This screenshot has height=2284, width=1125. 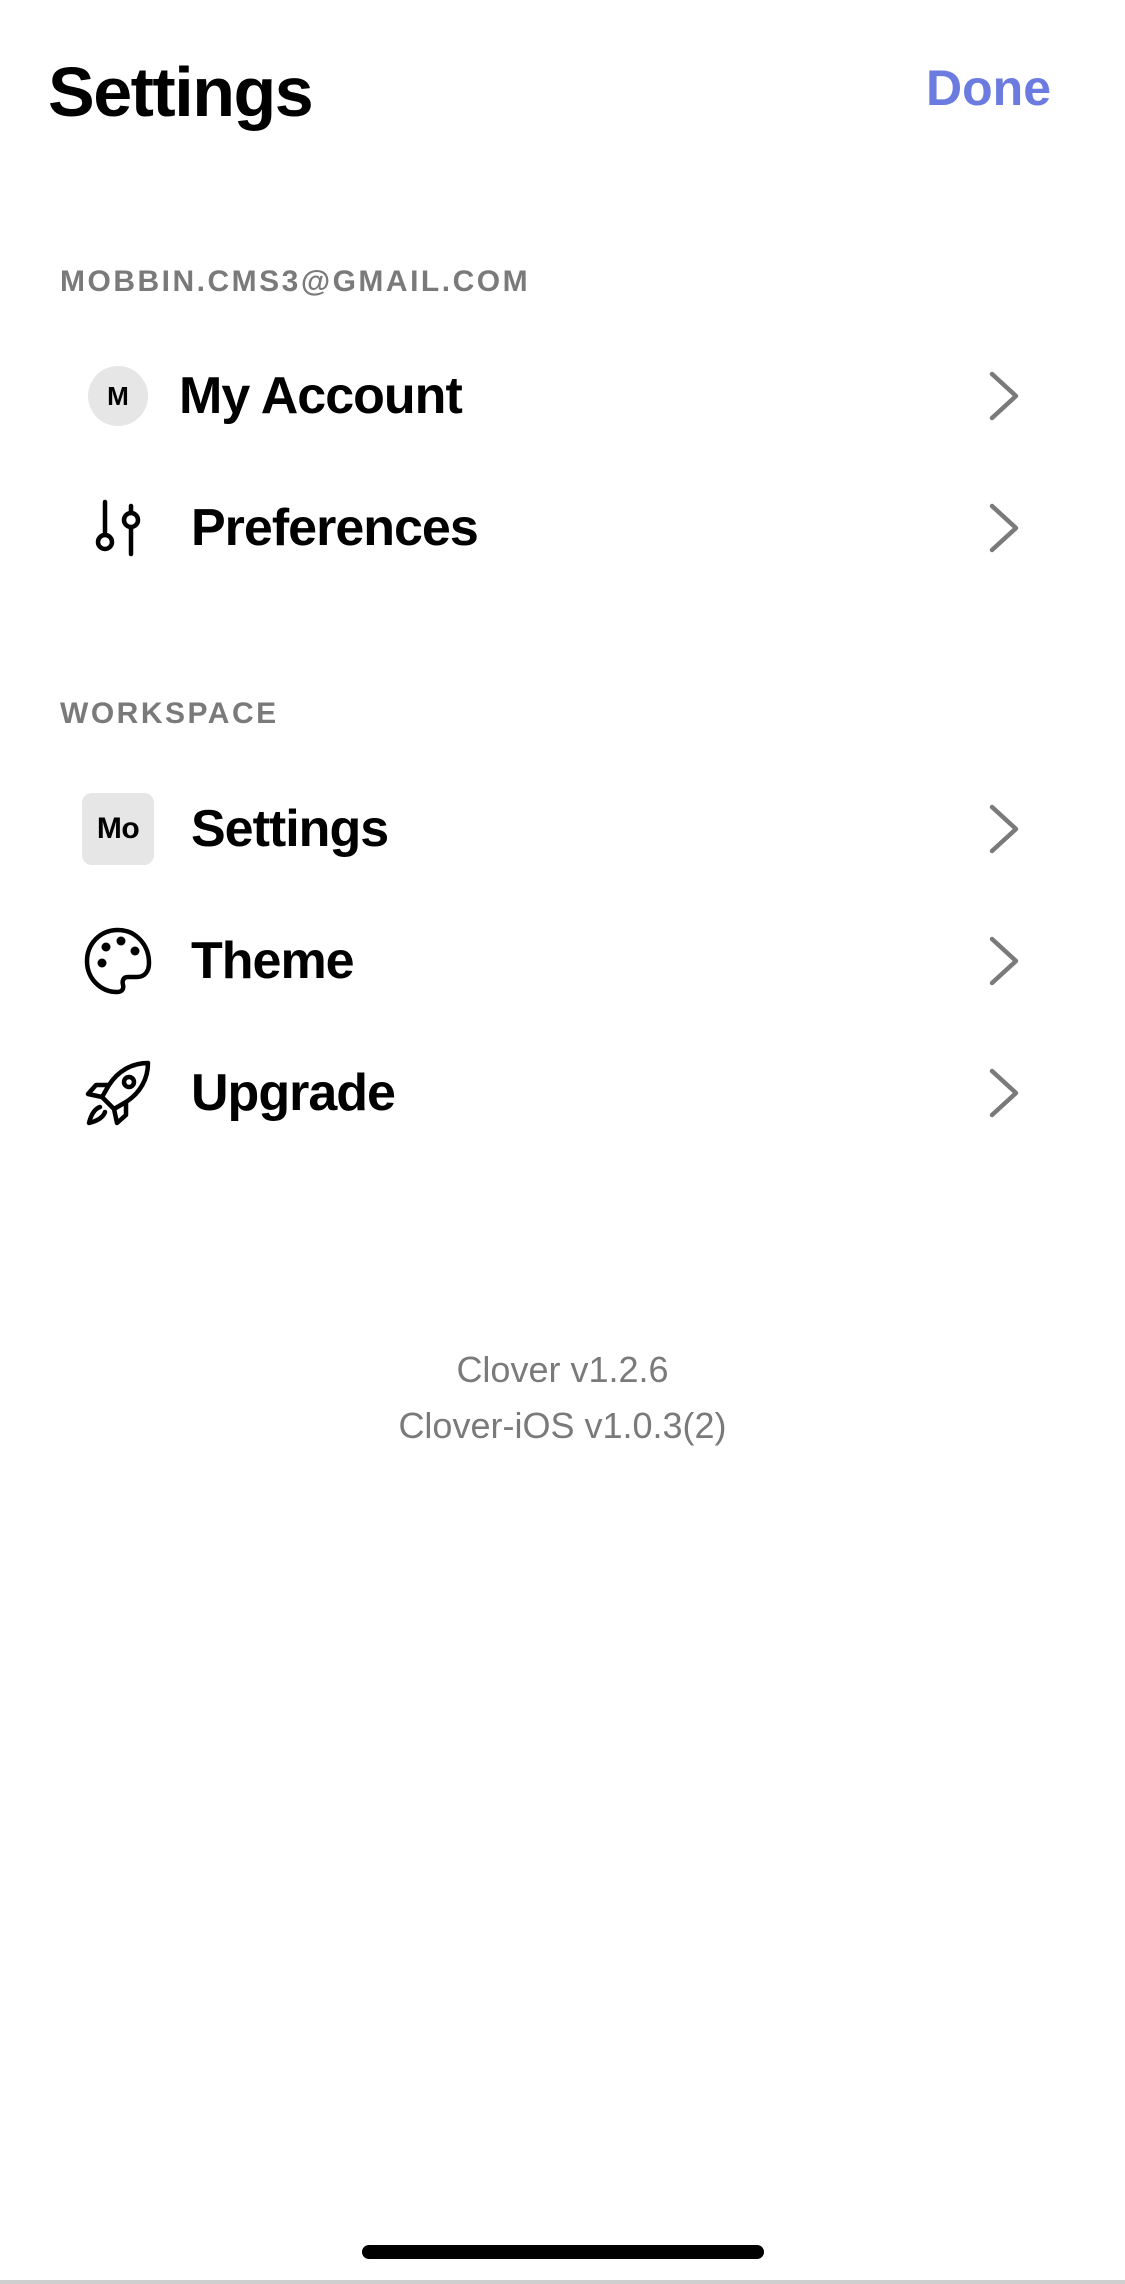 What do you see at coordinates (335, 528) in the screenshot?
I see `preferences-label: Preferences` at bounding box center [335, 528].